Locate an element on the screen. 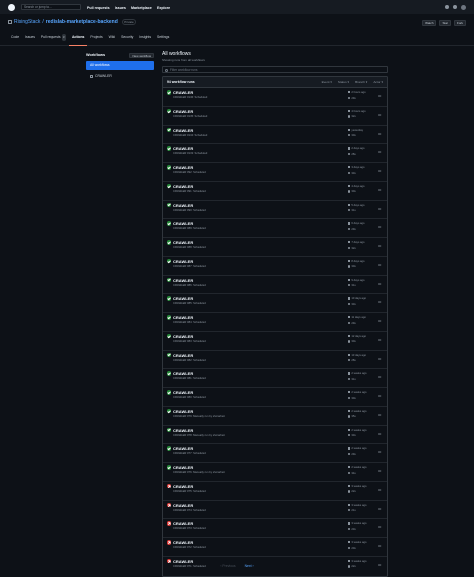  tab-settings: Settings is located at coordinates (163, 37).